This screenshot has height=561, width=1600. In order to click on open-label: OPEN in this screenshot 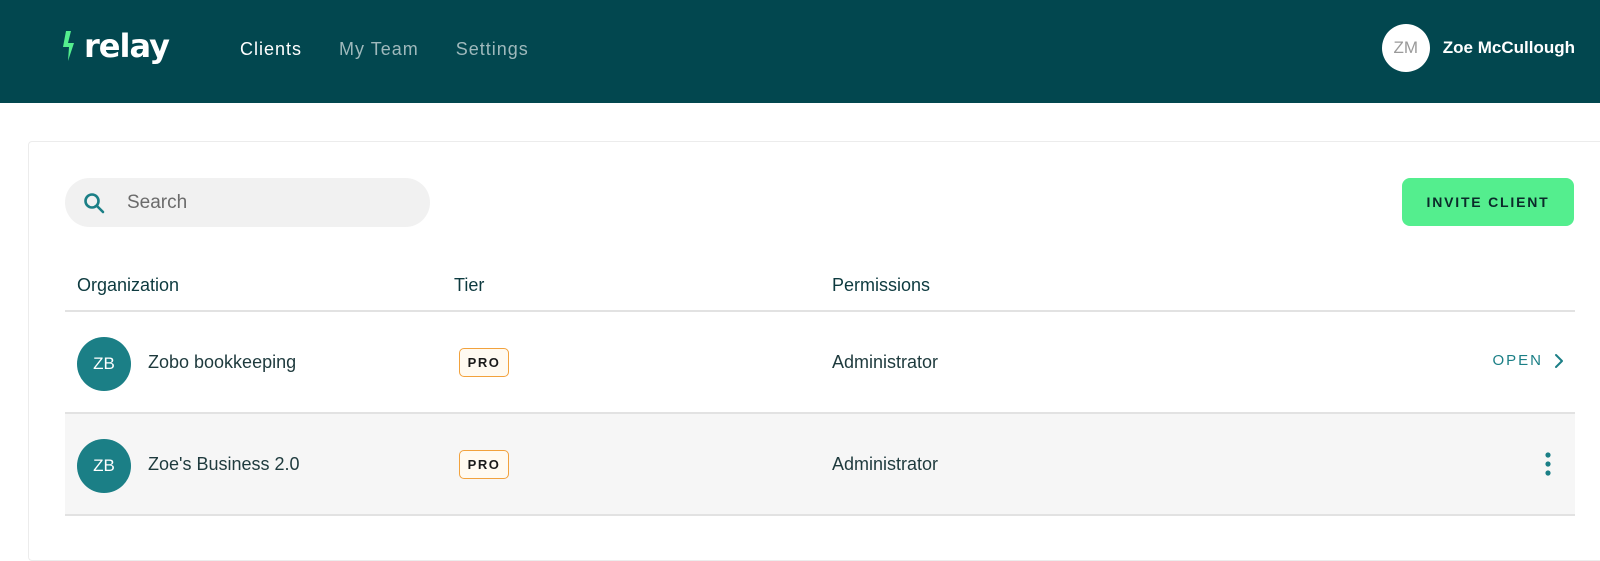, I will do `click(1517, 360)`.